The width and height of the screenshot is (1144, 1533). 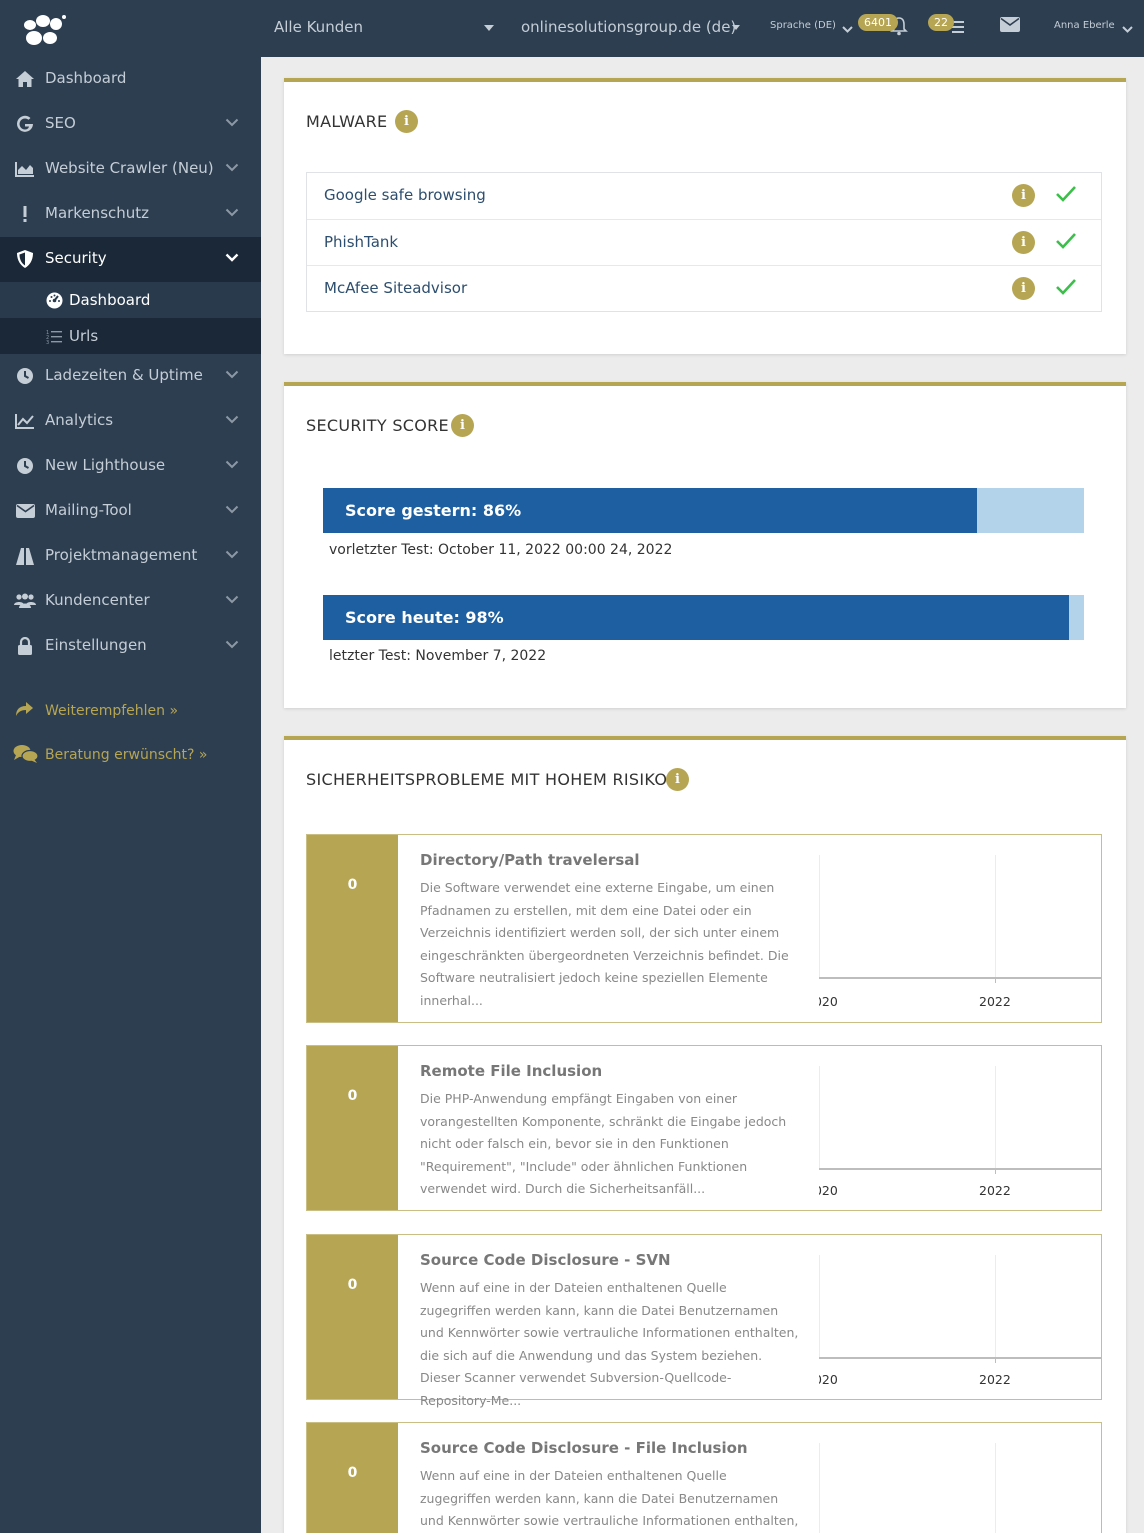 What do you see at coordinates (54, 300) in the screenshot?
I see `gauge-icon` at bounding box center [54, 300].